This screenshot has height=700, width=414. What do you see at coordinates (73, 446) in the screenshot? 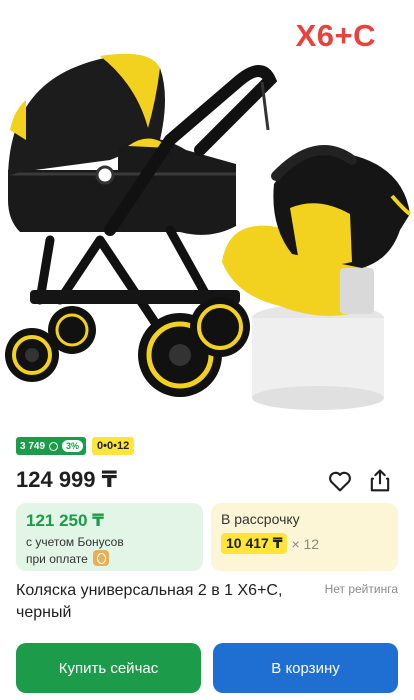
I see `bonus-percent: 3%` at bounding box center [73, 446].